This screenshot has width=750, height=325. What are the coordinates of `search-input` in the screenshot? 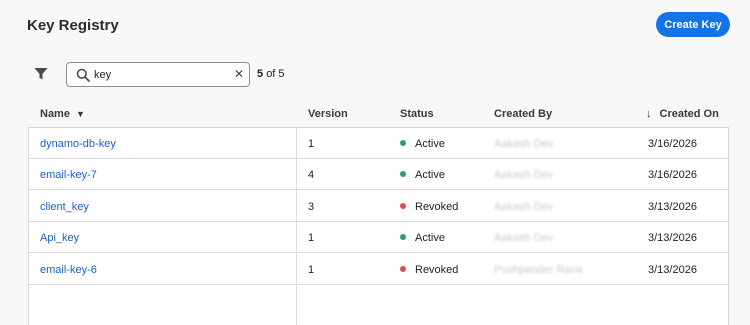 It's located at (159, 74).